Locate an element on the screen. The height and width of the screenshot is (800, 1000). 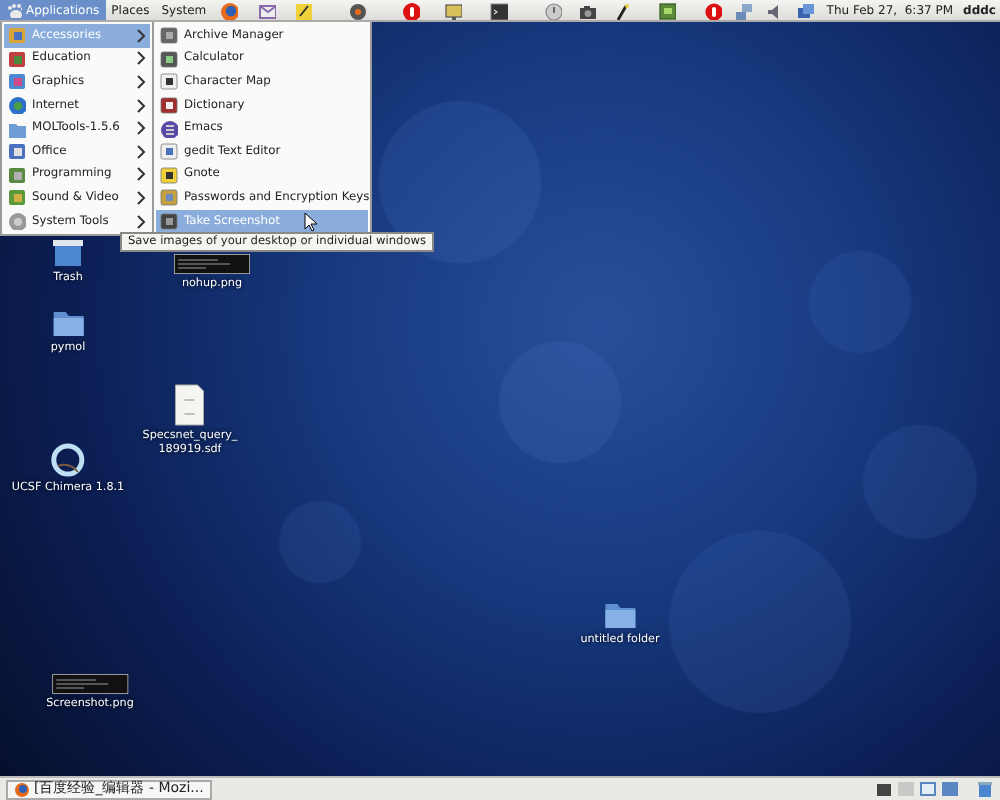
power-icon is located at coordinates (553, 10).